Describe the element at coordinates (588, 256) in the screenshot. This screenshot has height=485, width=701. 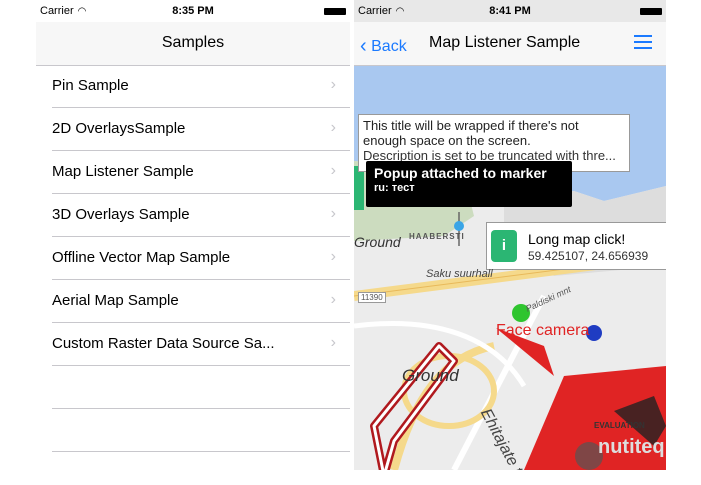
I see `popup-coordinates: 59.425107, 24.656939` at that location.